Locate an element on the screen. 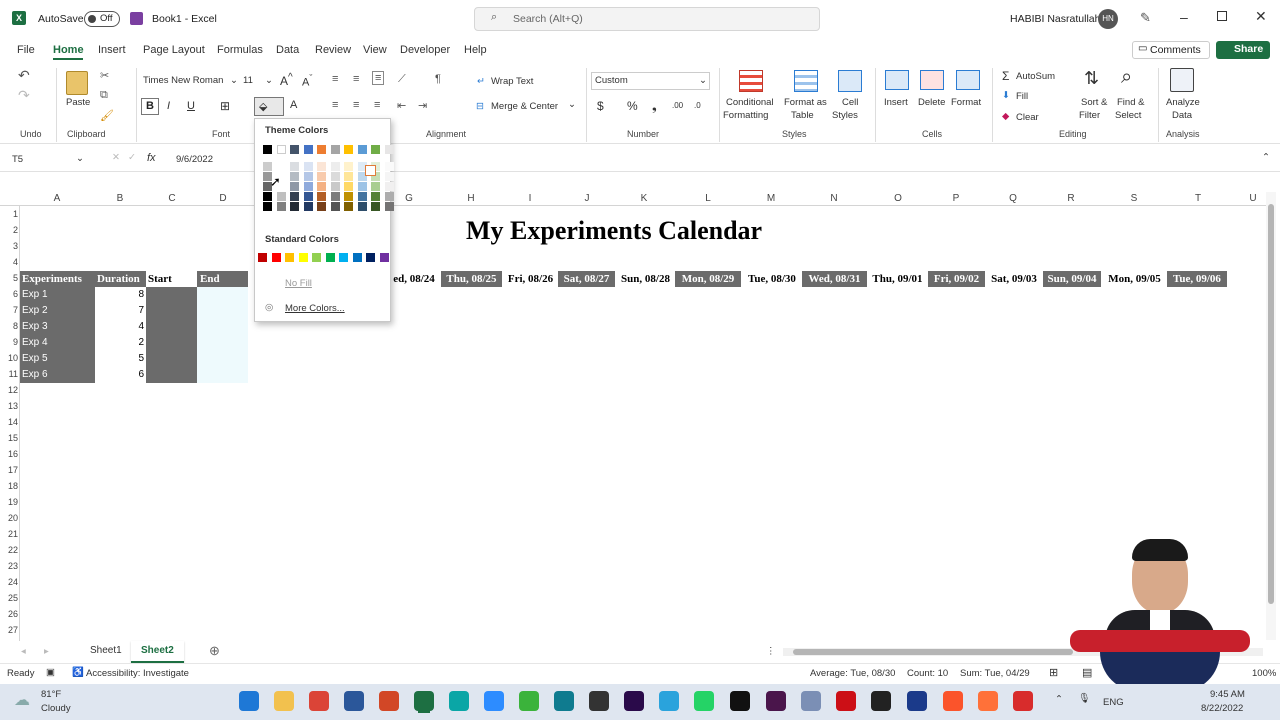  decrease-decimal-icon: .0 is located at coordinates (697, 105).